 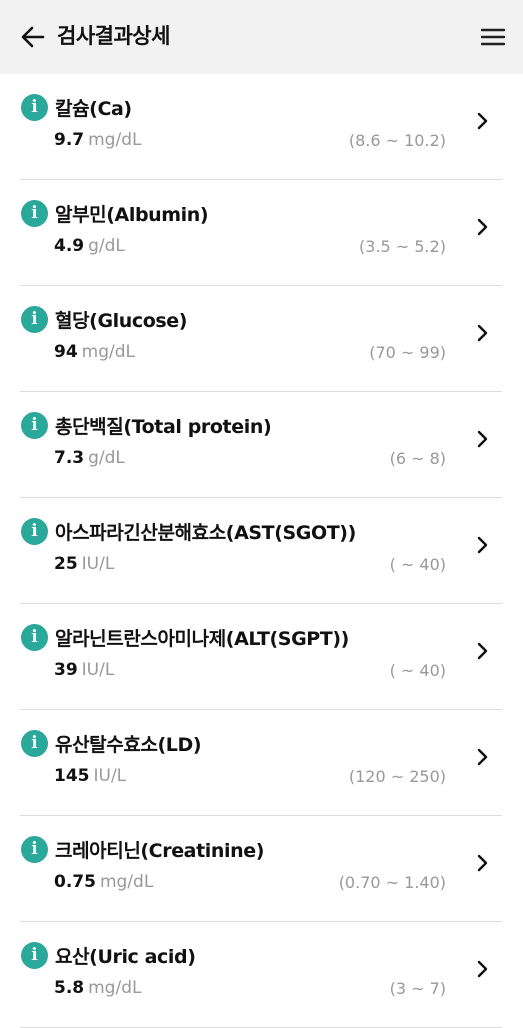 I want to click on result-name: 칼슘(Ca), so click(x=93, y=109).